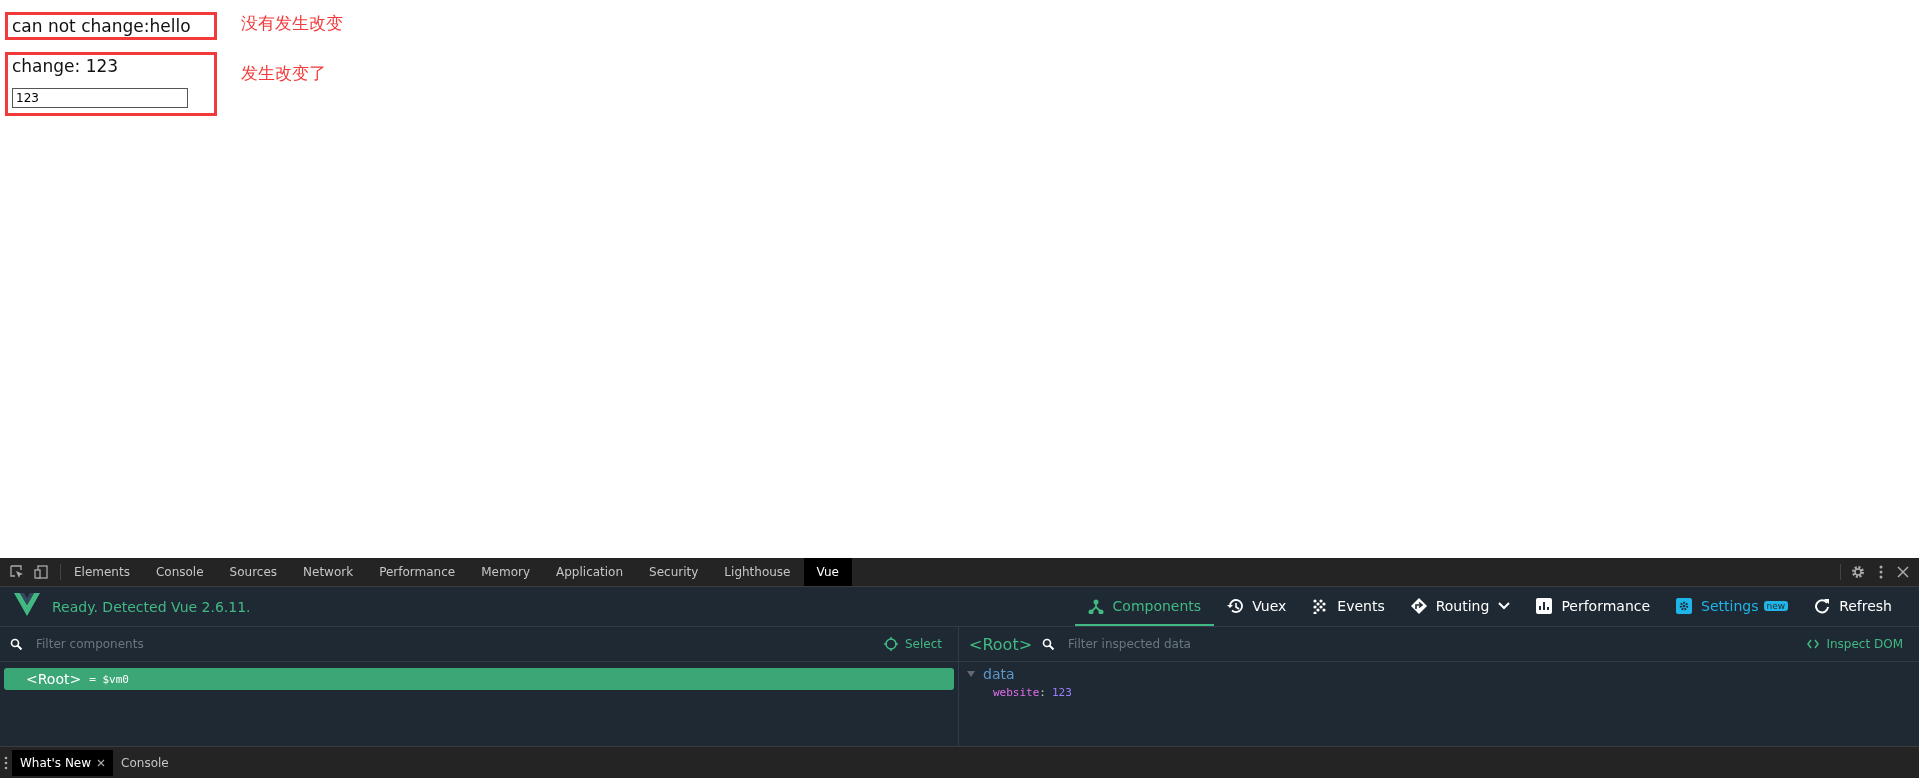 The width and height of the screenshot is (1919, 778). Describe the element at coordinates (1062, 692) in the screenshot. I see `property-value: 123` at that location.